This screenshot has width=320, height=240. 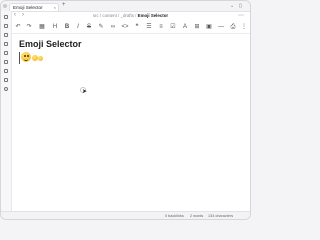 What do you see at coordinates (26, 59) in the screenshot?
I see `emoji-mouth` at bounding box center [26, 59].